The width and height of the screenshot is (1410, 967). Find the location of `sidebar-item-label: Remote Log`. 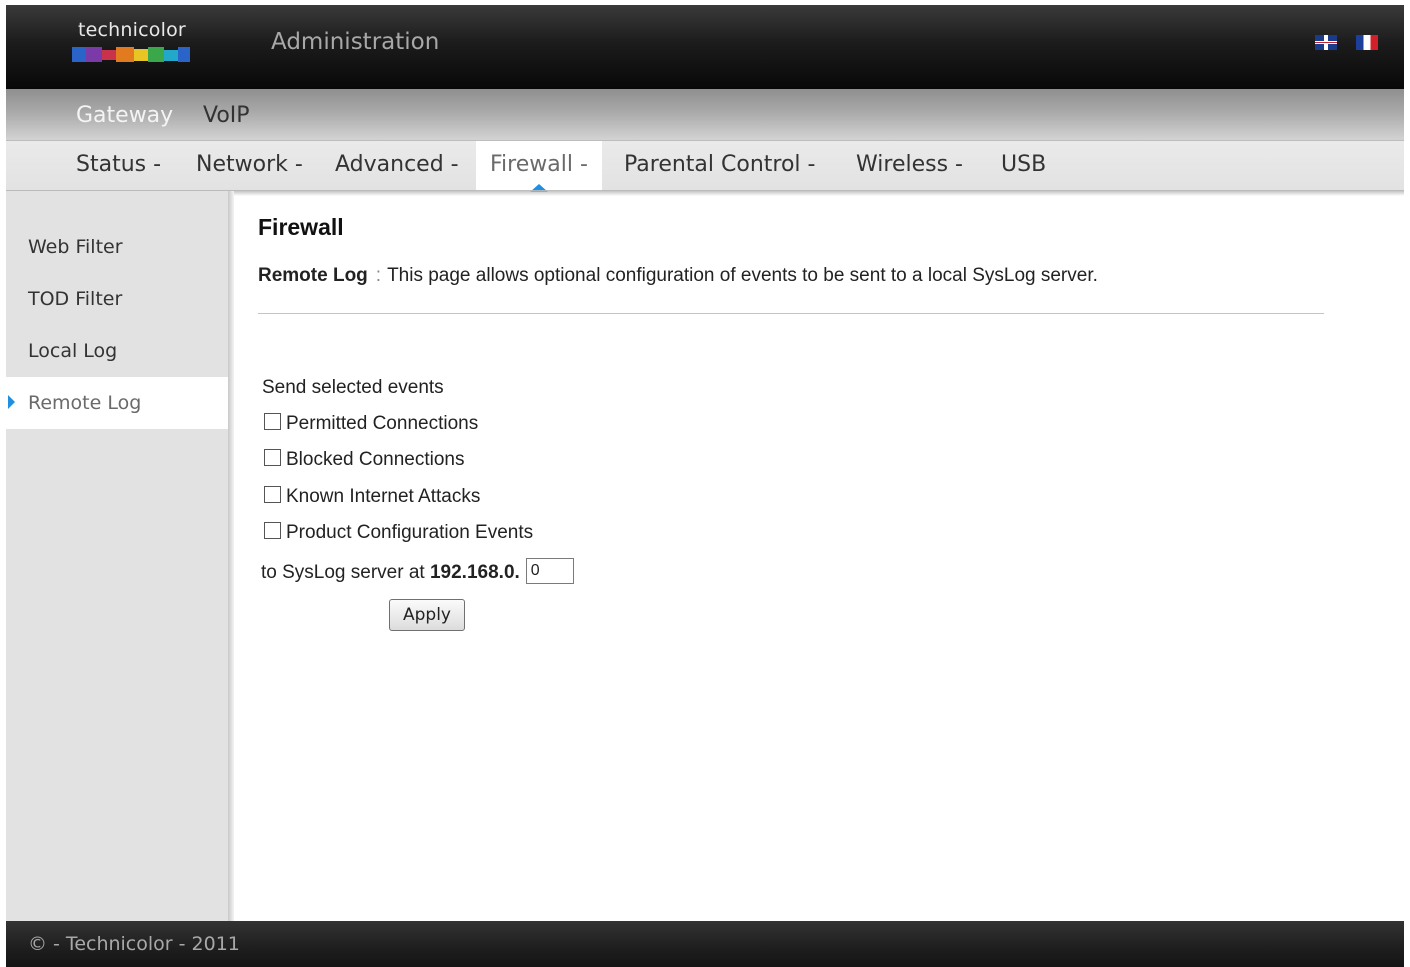

sidebar-item-label: Remote Log is located at coordinates (85, 403).